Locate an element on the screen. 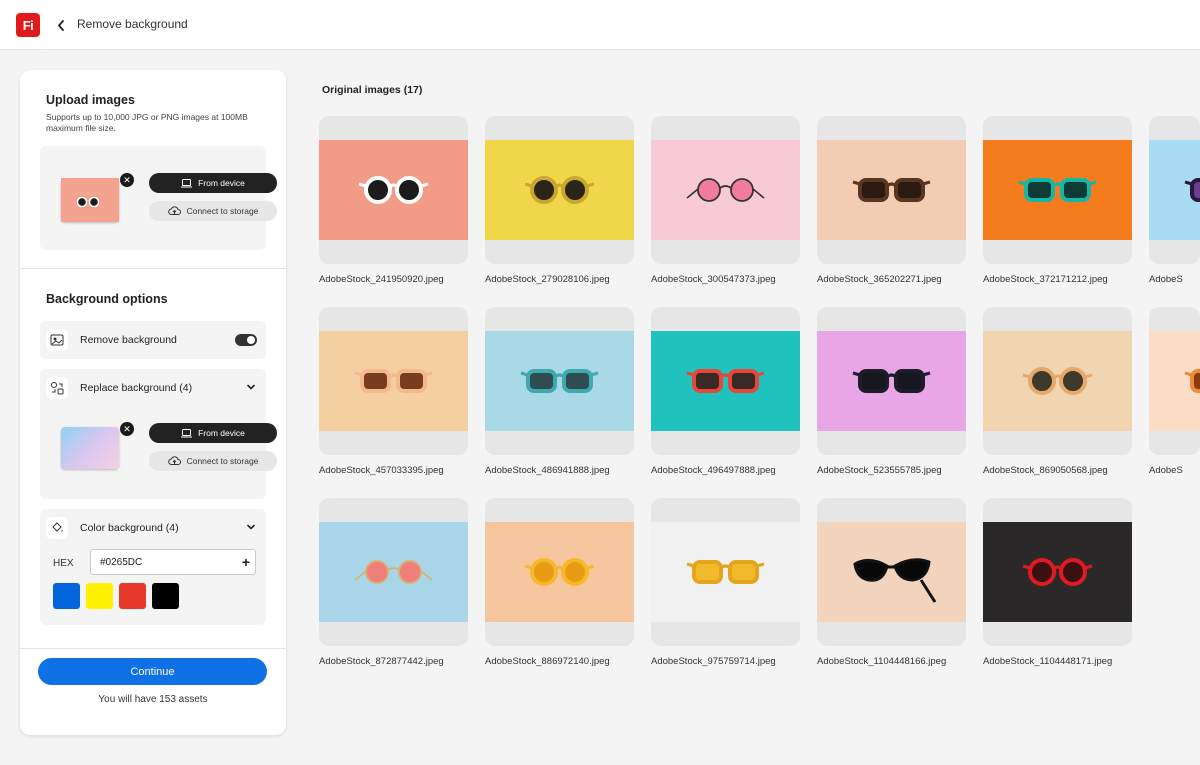 This screenshot has width=1200, height=765. upload-title: Upload images is located at coordinates (90, 100).